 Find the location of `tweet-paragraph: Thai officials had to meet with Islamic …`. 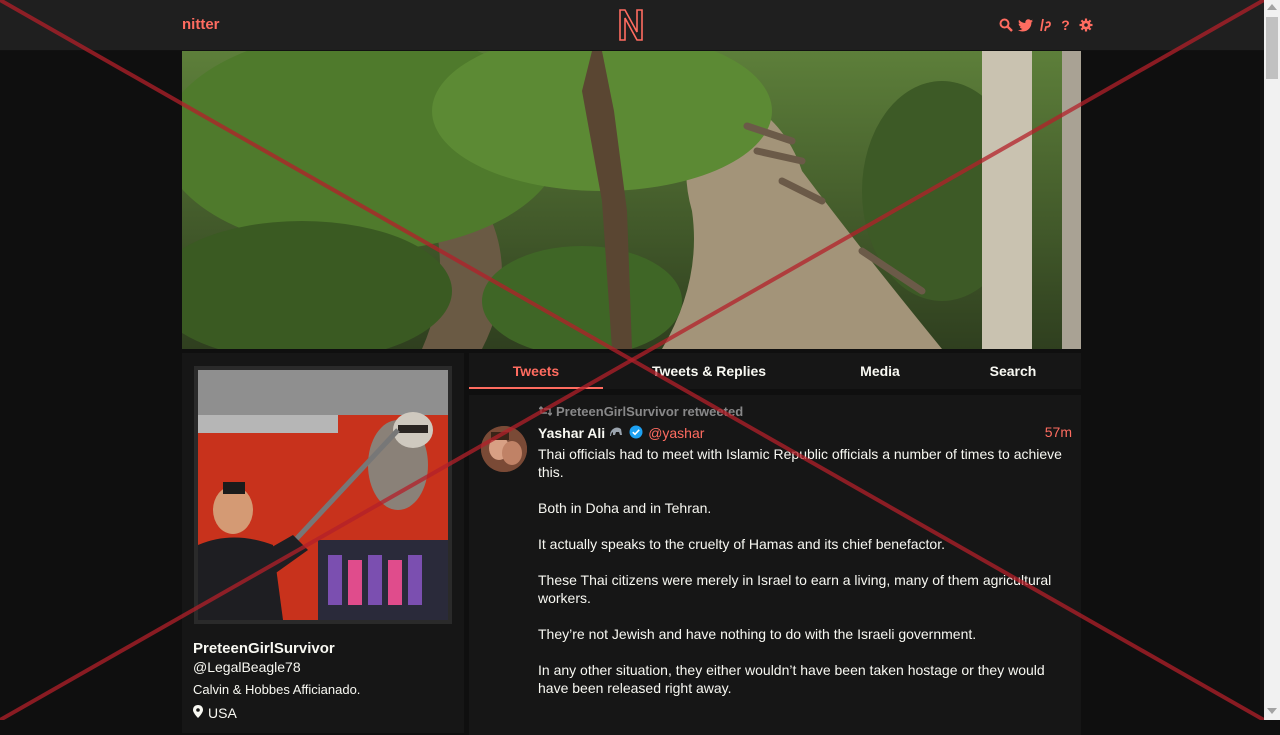

tweet-paragraph: Thai officials had to meet with Islamic … is located at coordinates (800, 463).